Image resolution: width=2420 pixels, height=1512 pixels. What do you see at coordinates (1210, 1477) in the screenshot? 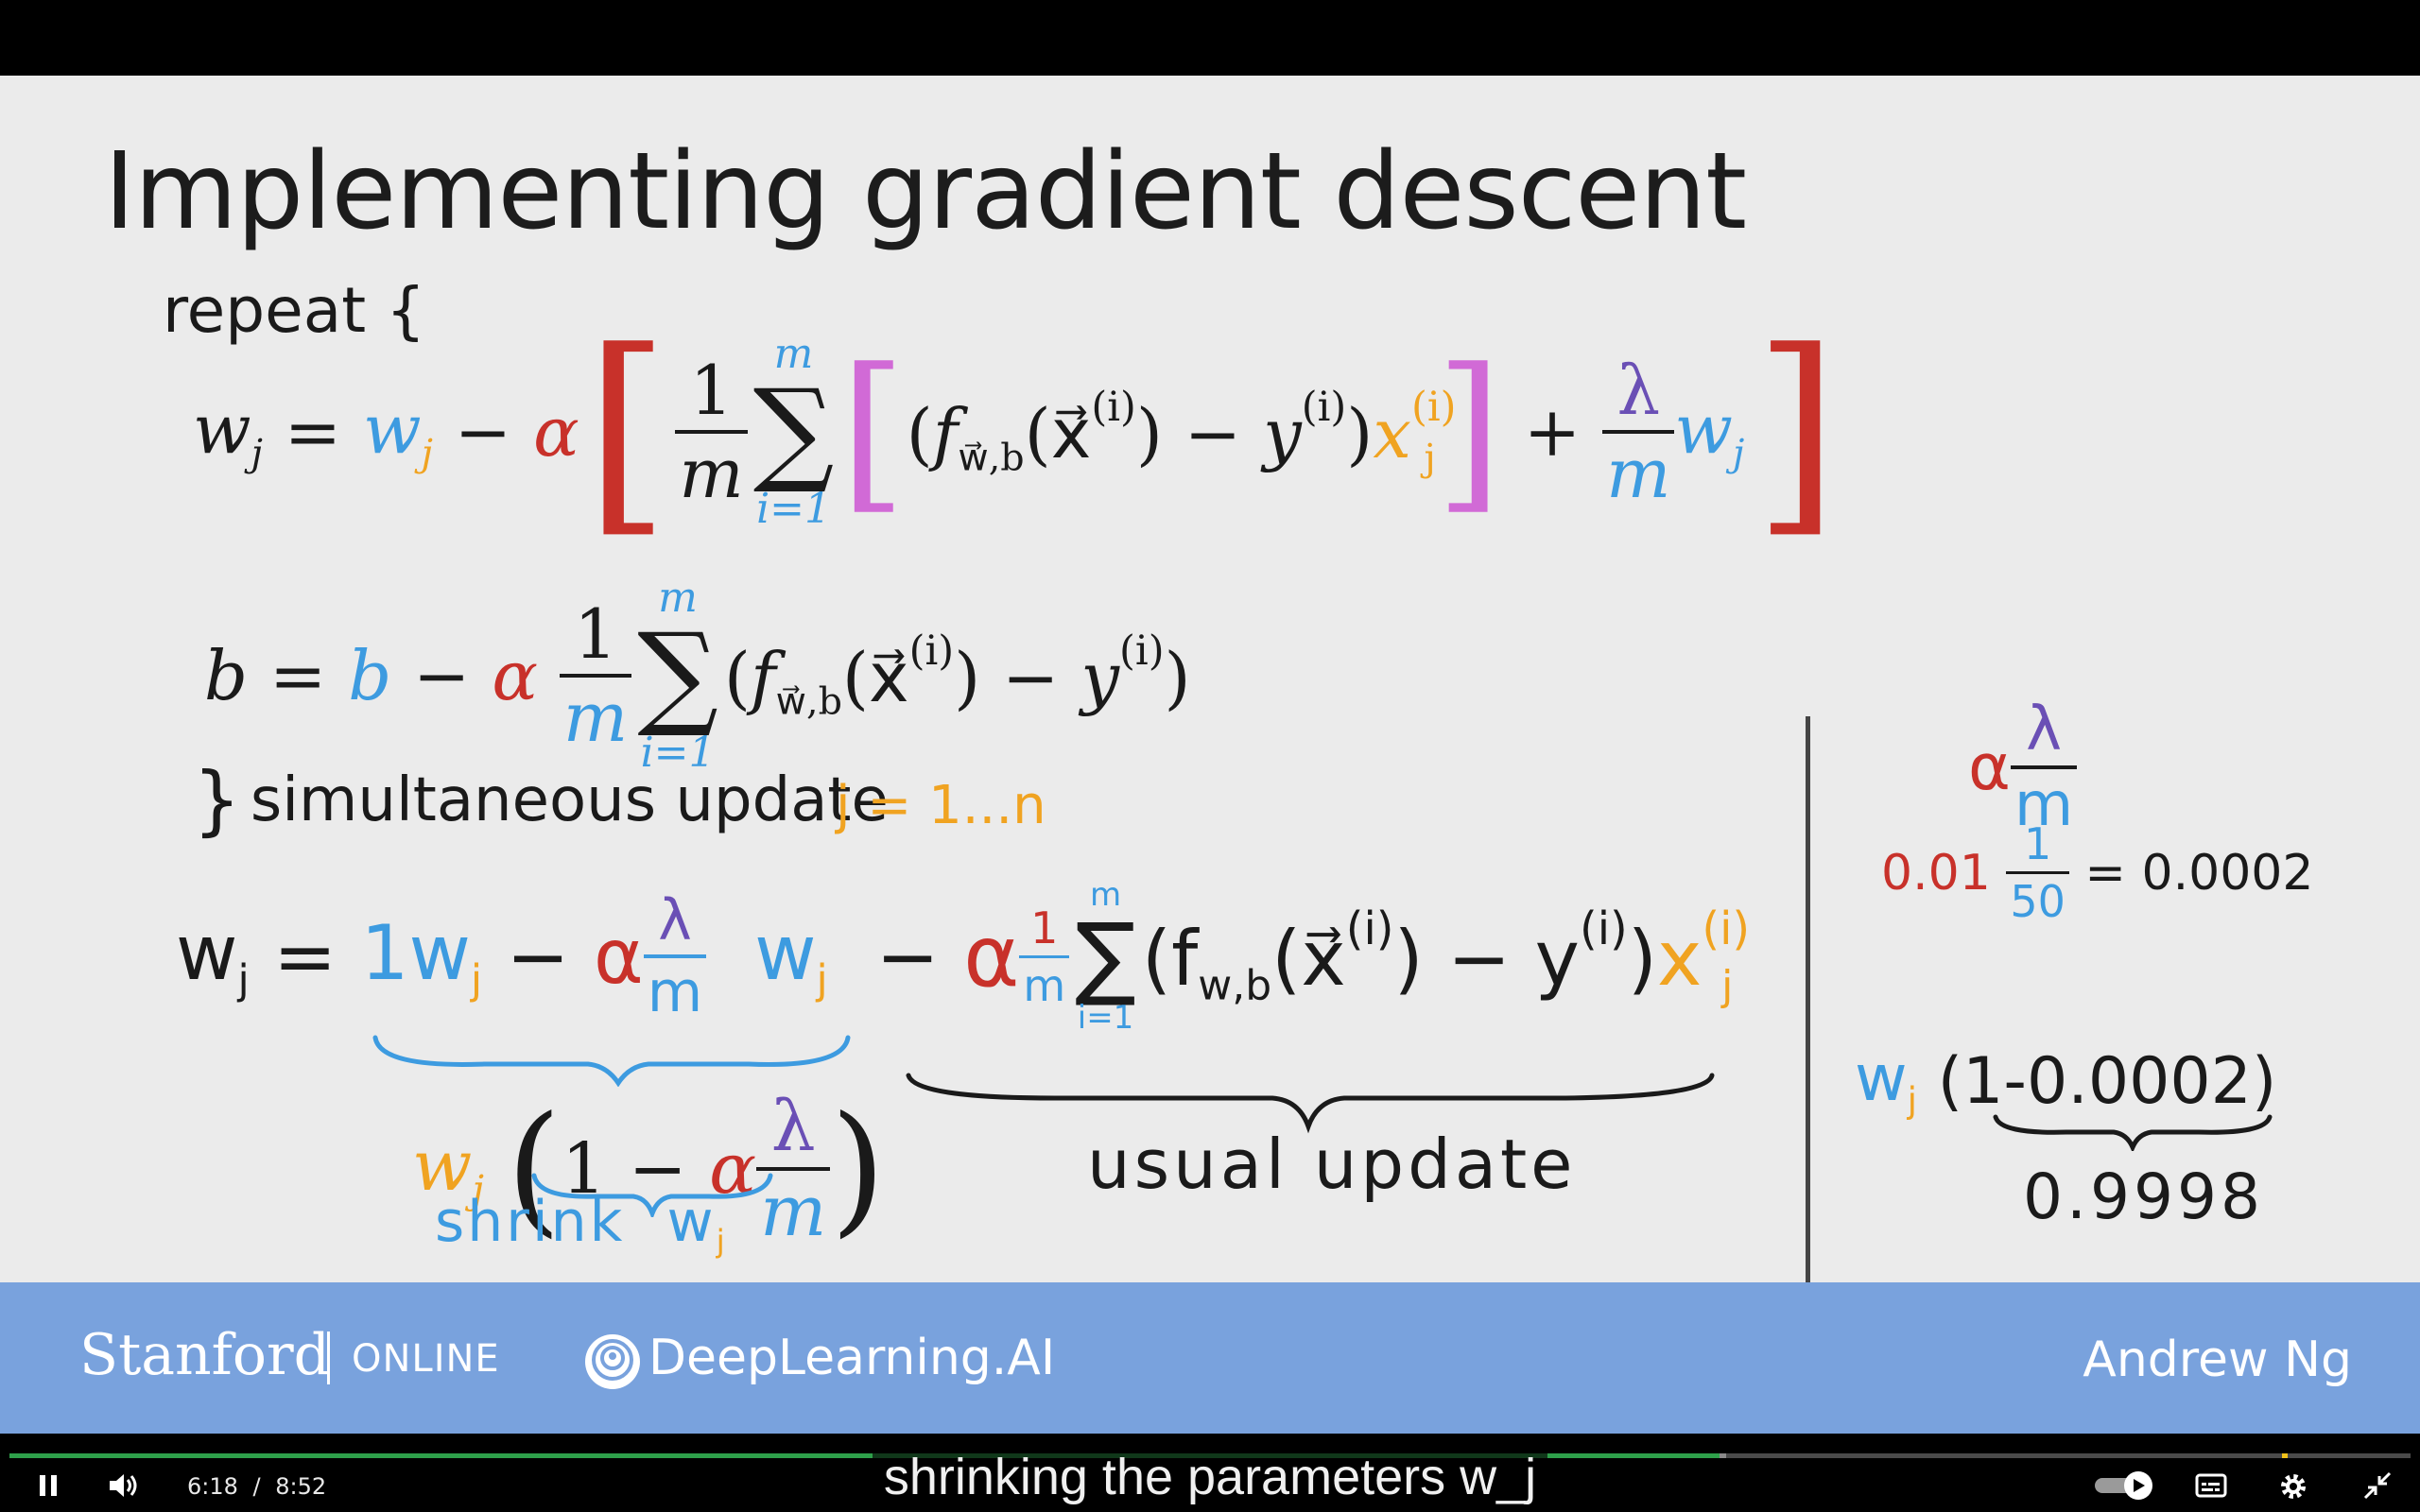
I see `subtitle-caption: shrinking the parameters w_j` at bounding box center [1210, 1477].